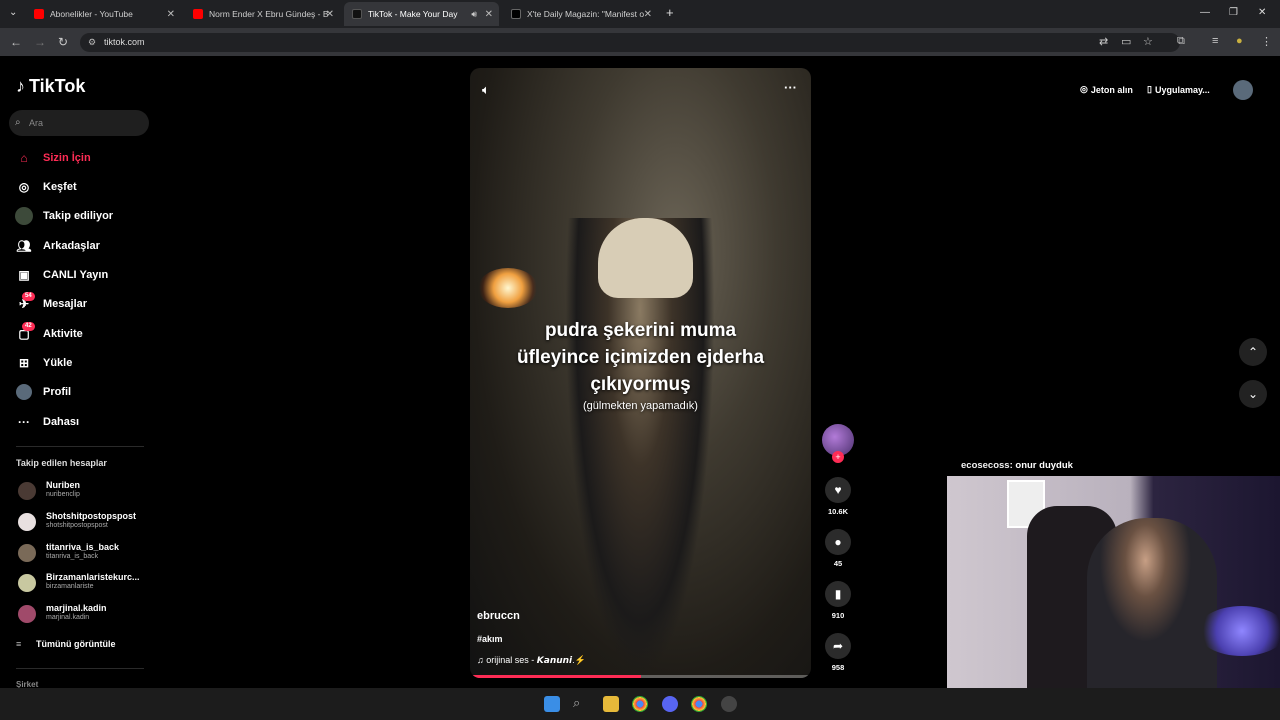 This screenshot has height=720, width=1280. Describe the element at coordinates (91, 516) in the screenshot. I see `account-name: Shotshitpostopspost` at that location.